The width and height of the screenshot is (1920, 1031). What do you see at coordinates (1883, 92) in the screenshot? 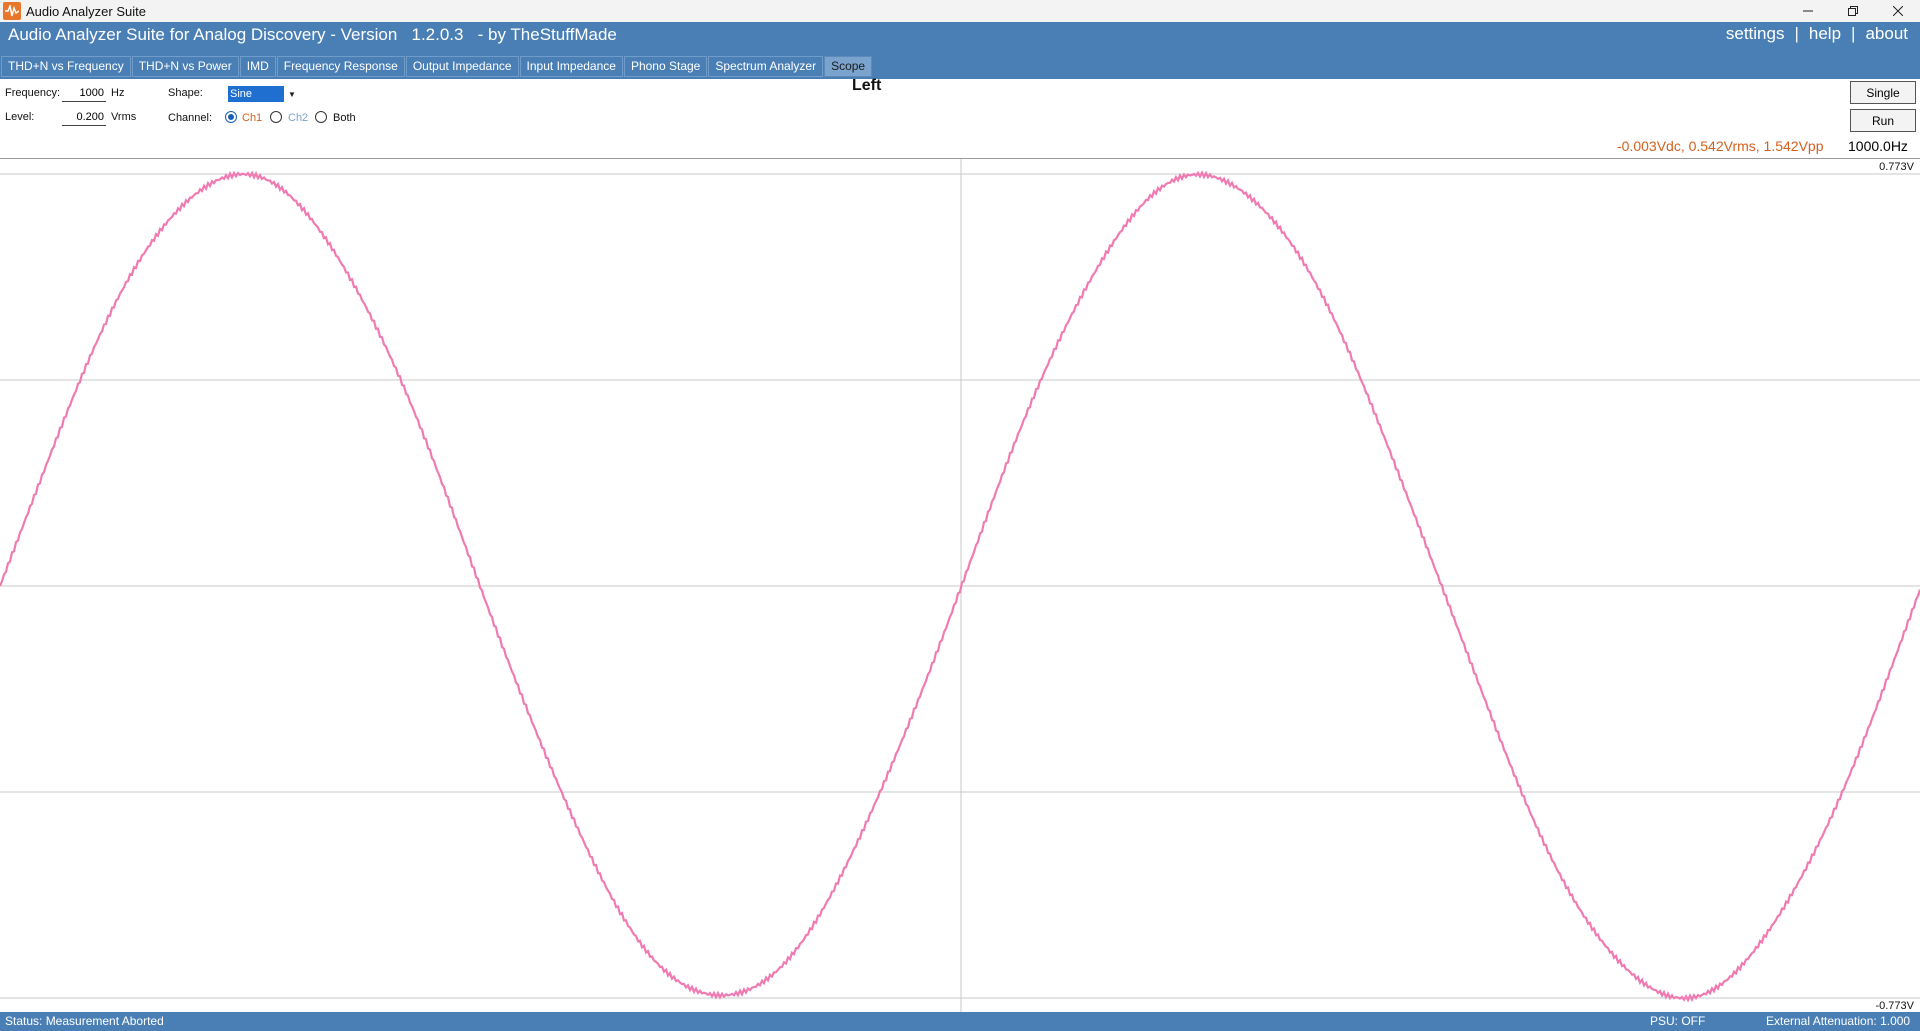
I see `single-button: Single` at bounding box center [1883, 92].